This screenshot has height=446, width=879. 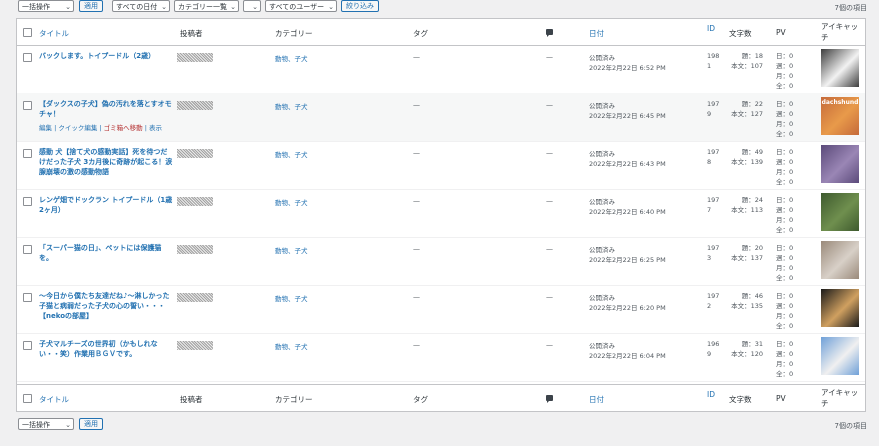 I want to click on footer-column-id: ID, so click(x=711, y=394).